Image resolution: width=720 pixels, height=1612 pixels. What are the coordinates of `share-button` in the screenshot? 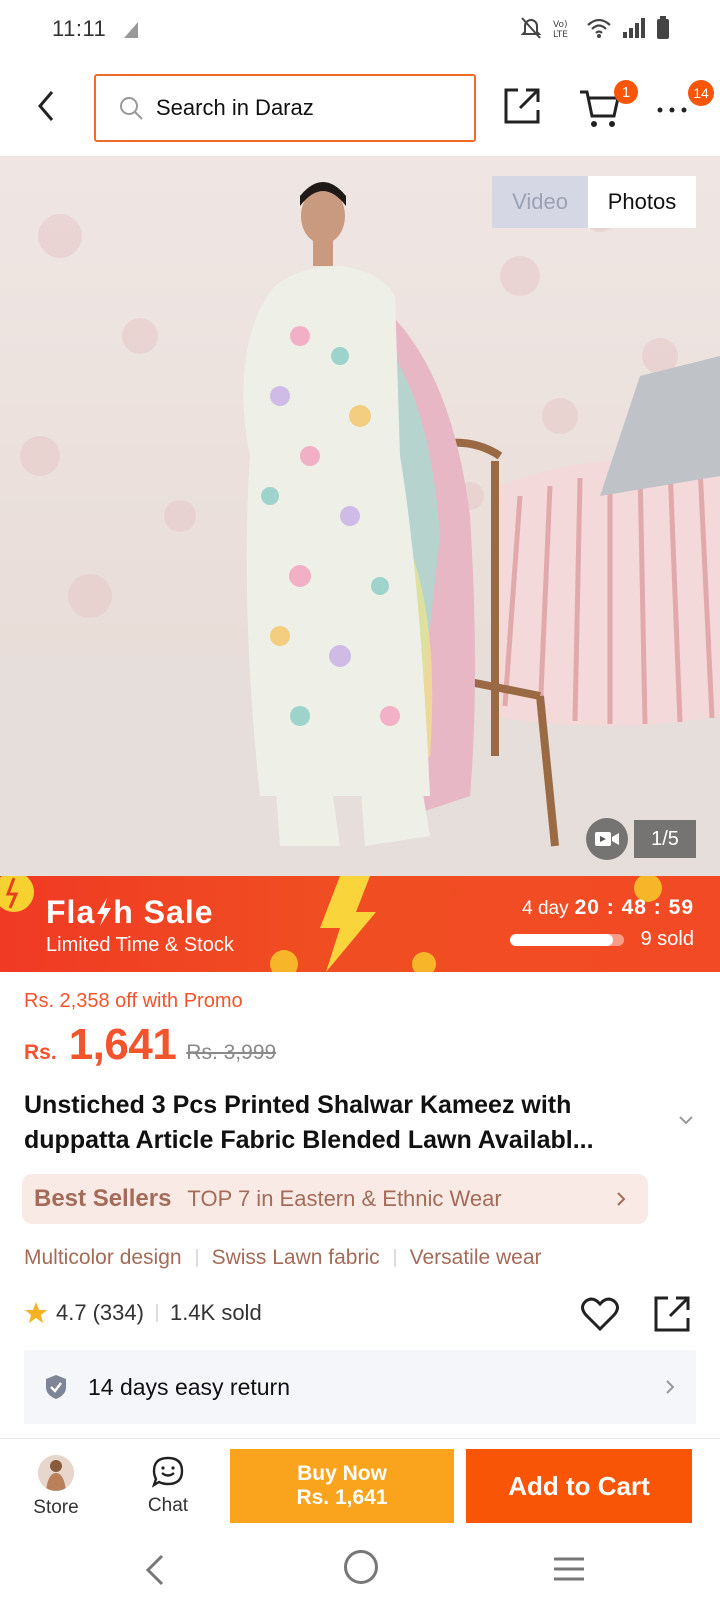 It's located at (522, 106).